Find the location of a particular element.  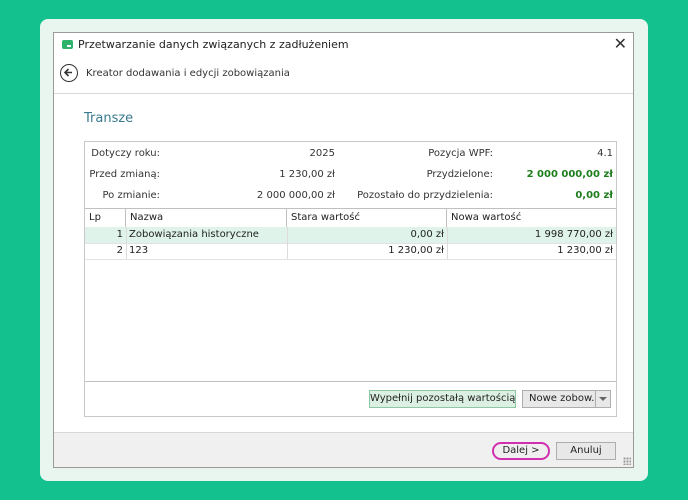

col-name: Nazwa is located at coordinates (206, 218).